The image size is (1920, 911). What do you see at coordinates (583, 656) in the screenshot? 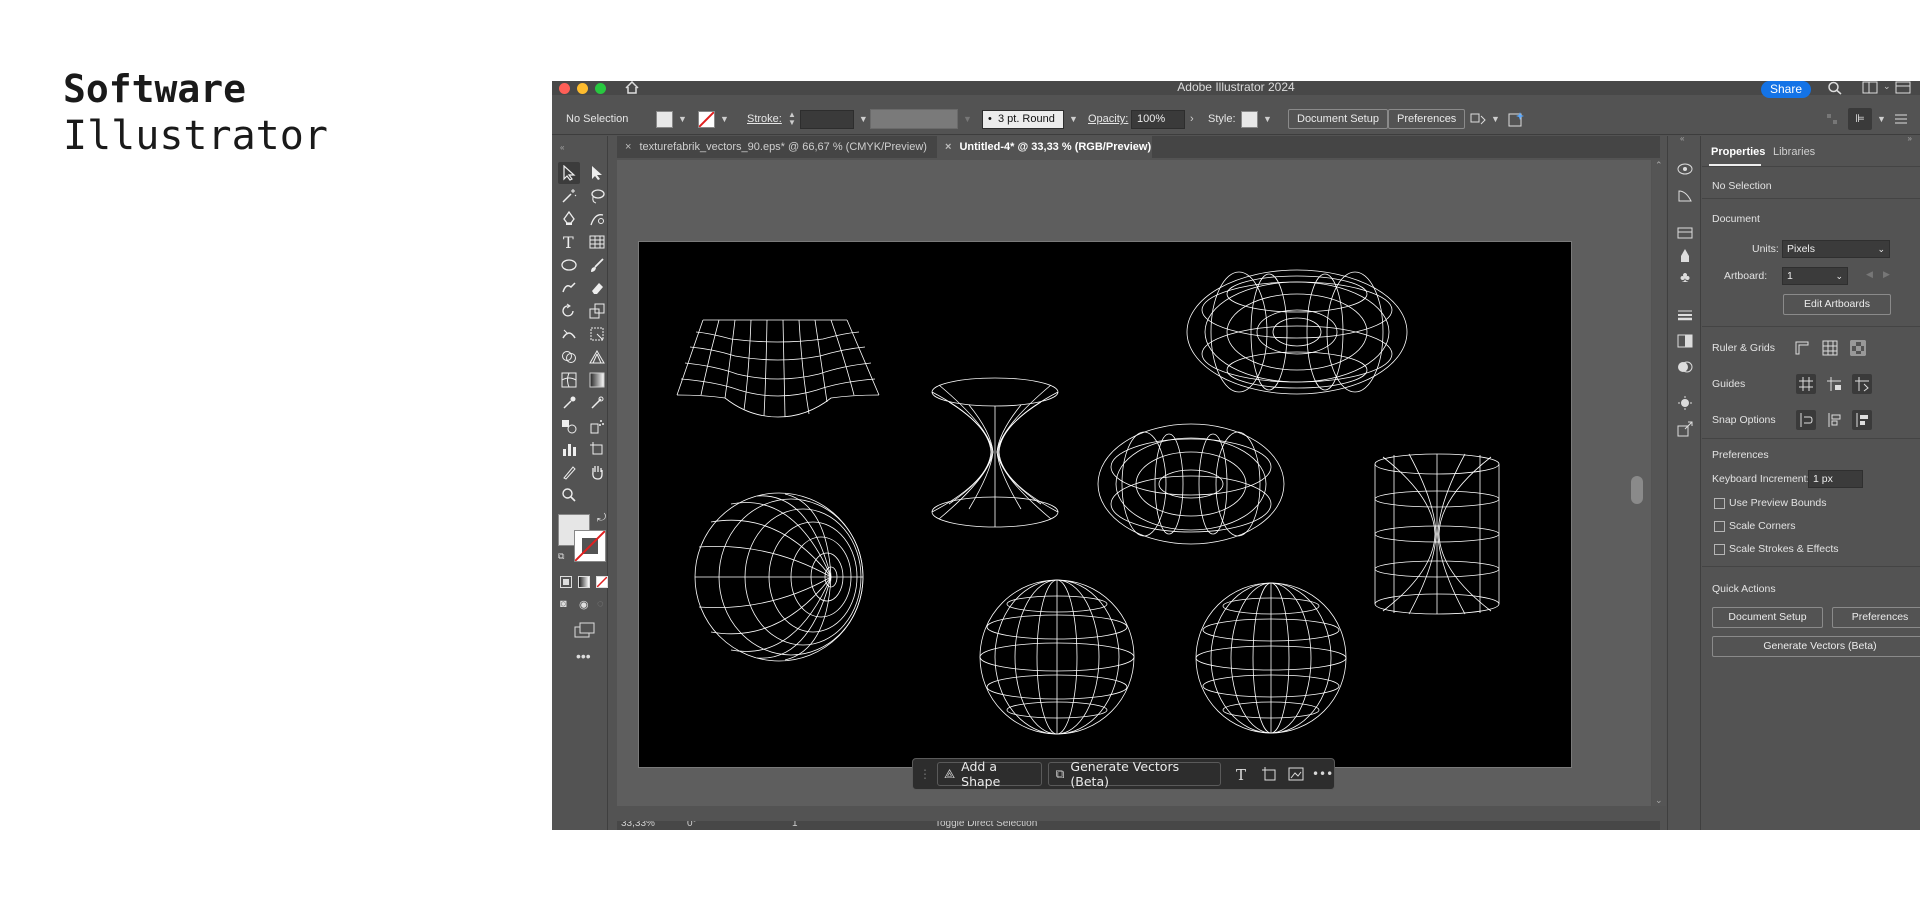
I see `edit-toolbar-icon: •••` at bounding box center [583, 656].